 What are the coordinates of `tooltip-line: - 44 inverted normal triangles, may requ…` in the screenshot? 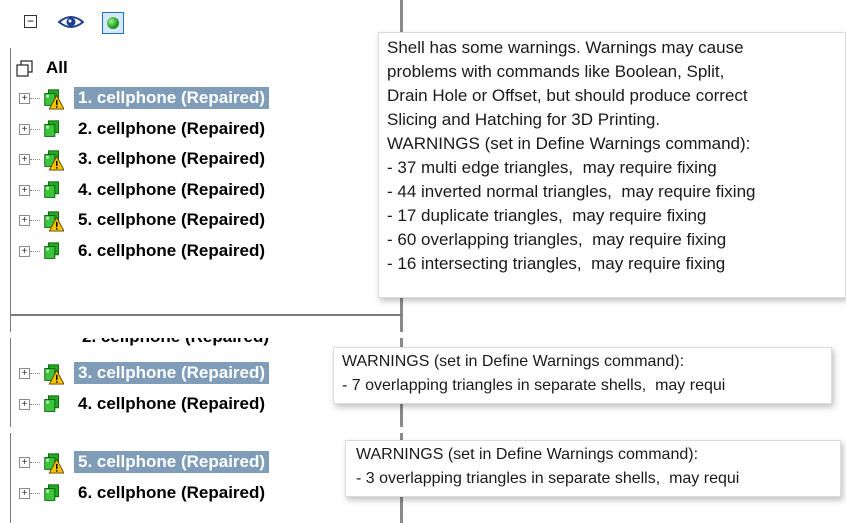 It's located at (571, 191).